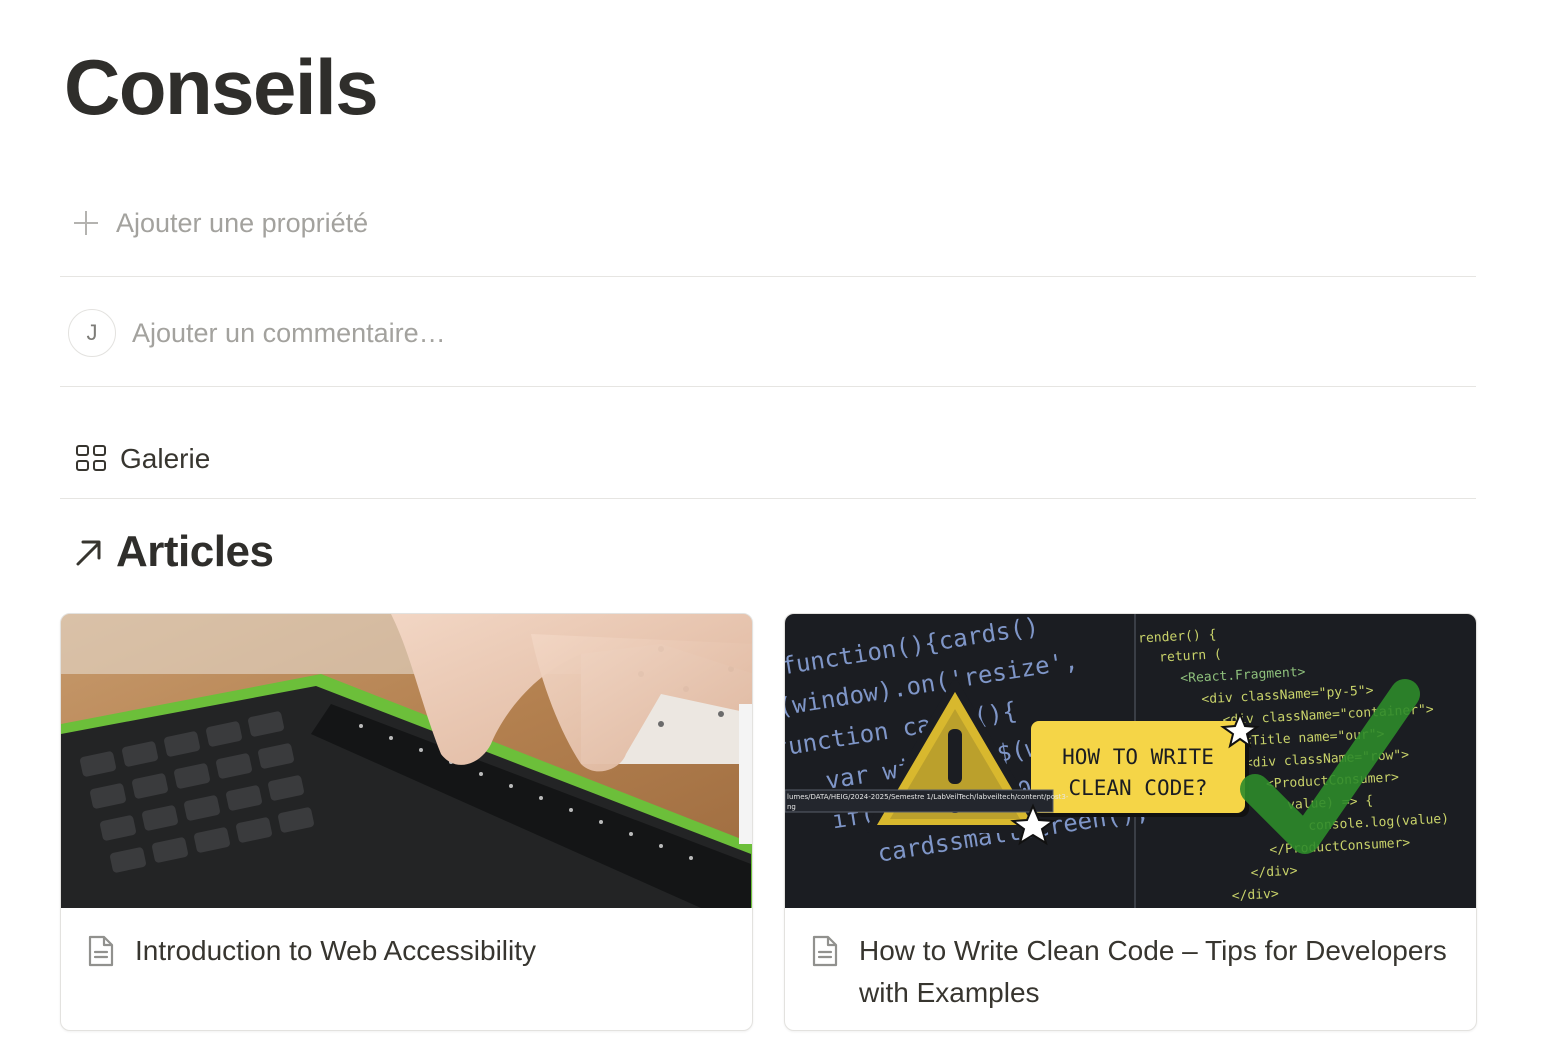  Describe the element at coordinates (195, 551) in the screenshot. I see `section-title: Articles` at that location.